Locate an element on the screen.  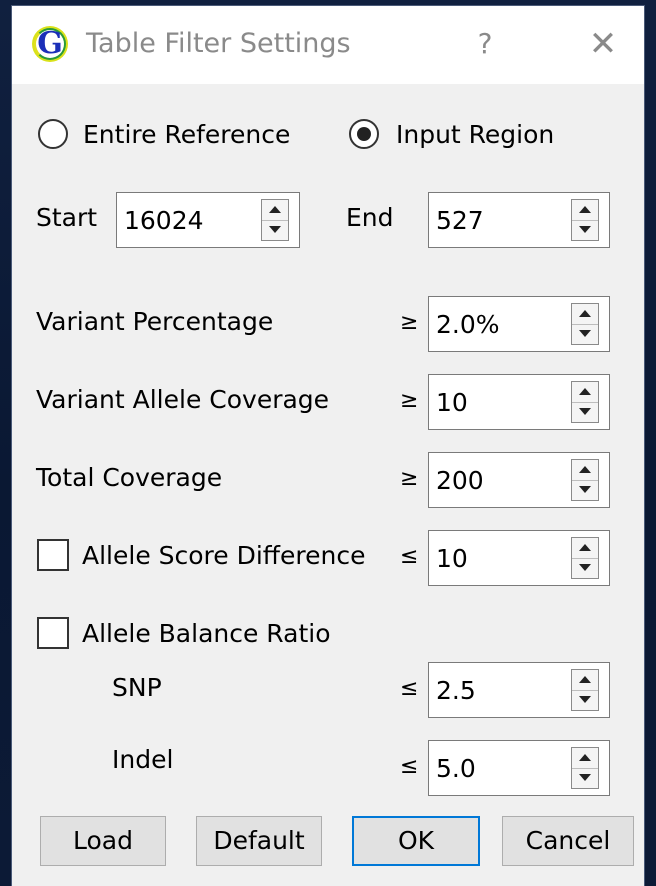
indel-down-arrow-icon is located at coordinates (585, 778).